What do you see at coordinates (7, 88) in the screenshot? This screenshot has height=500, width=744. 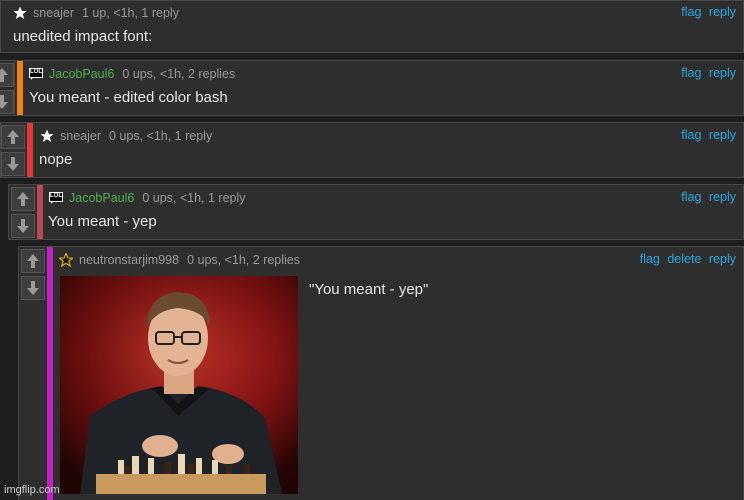 I see `vote-column` at bounding box center [7, 88].